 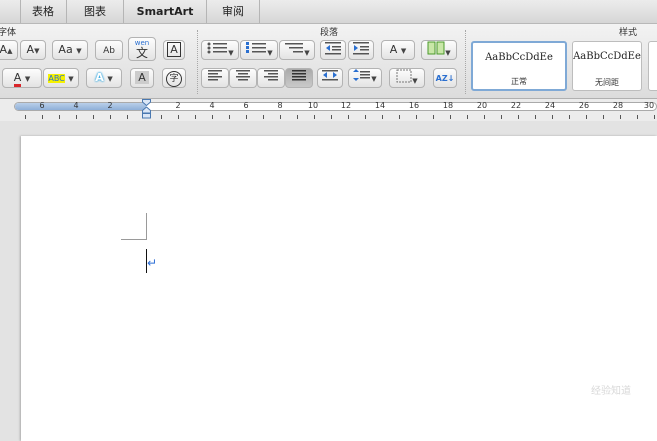 I want to click on tab-smartart: SmartArt, so click(x=165, y=11).